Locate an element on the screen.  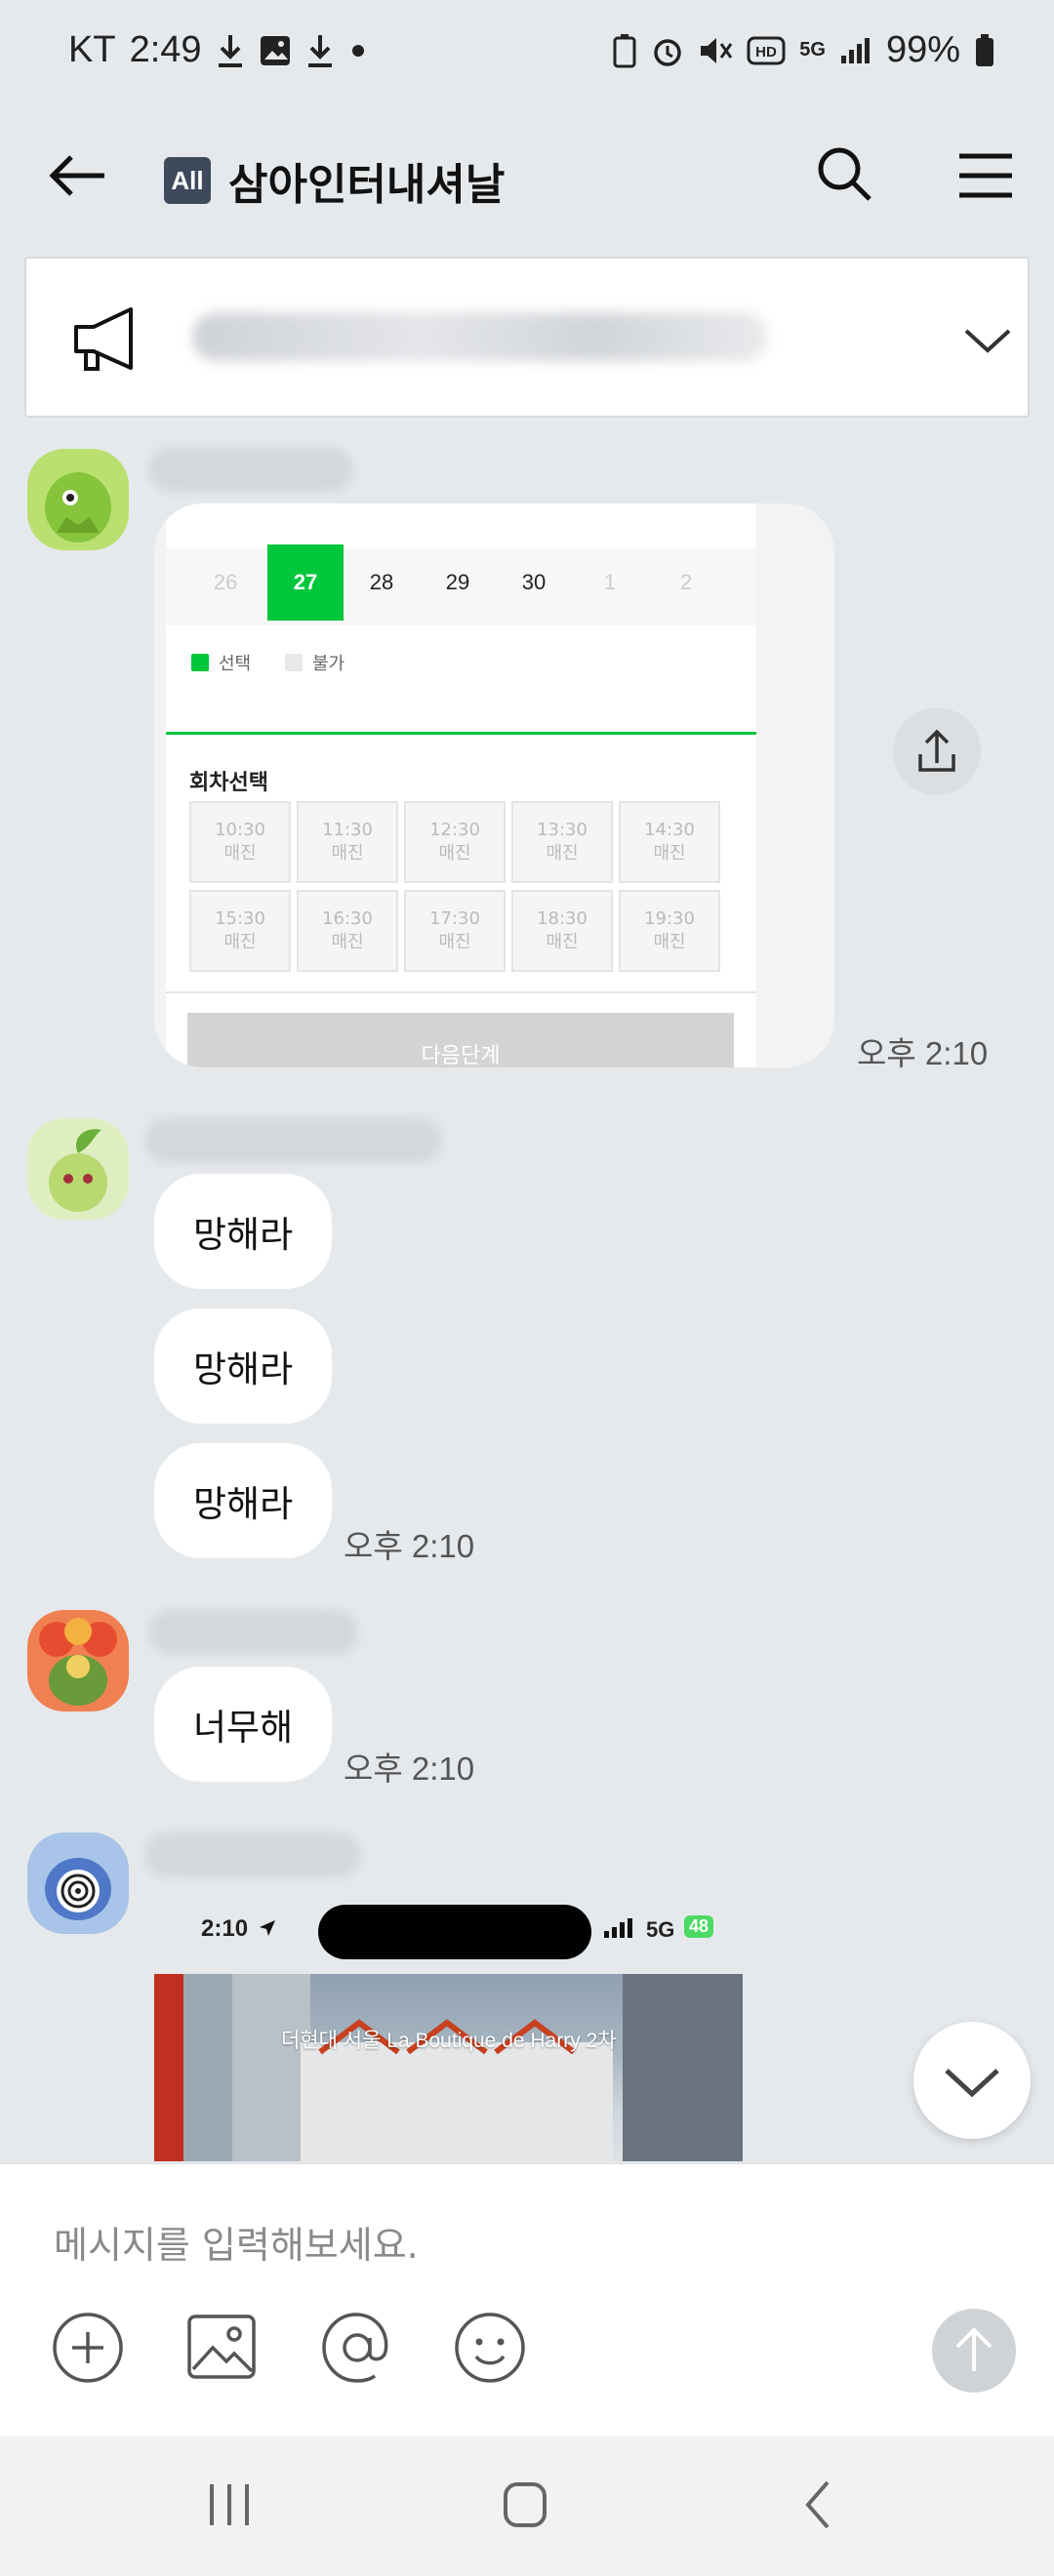
scroll-to-bottom-button is located at coordinates (972, 2080).